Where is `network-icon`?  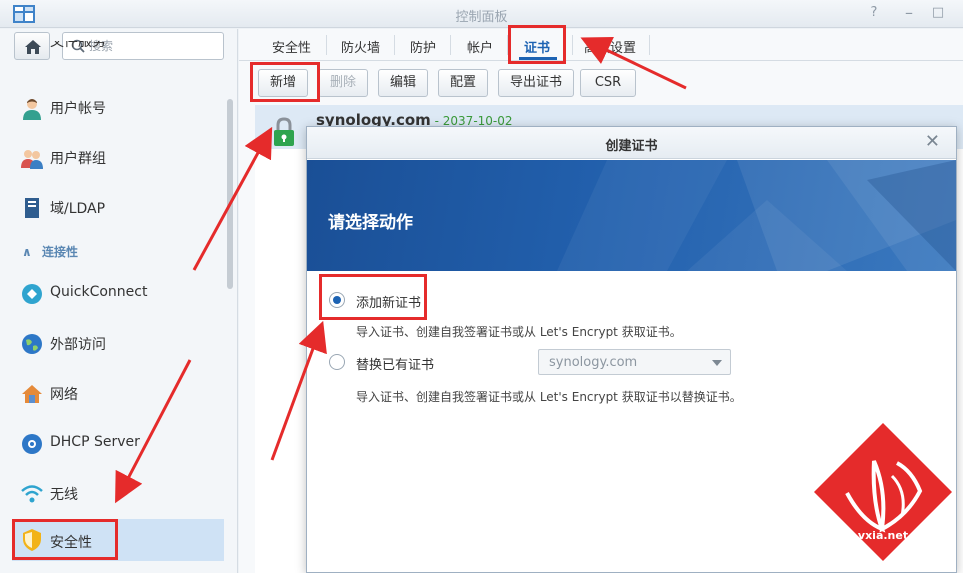 network-icon is located at coordinates (32, 394).